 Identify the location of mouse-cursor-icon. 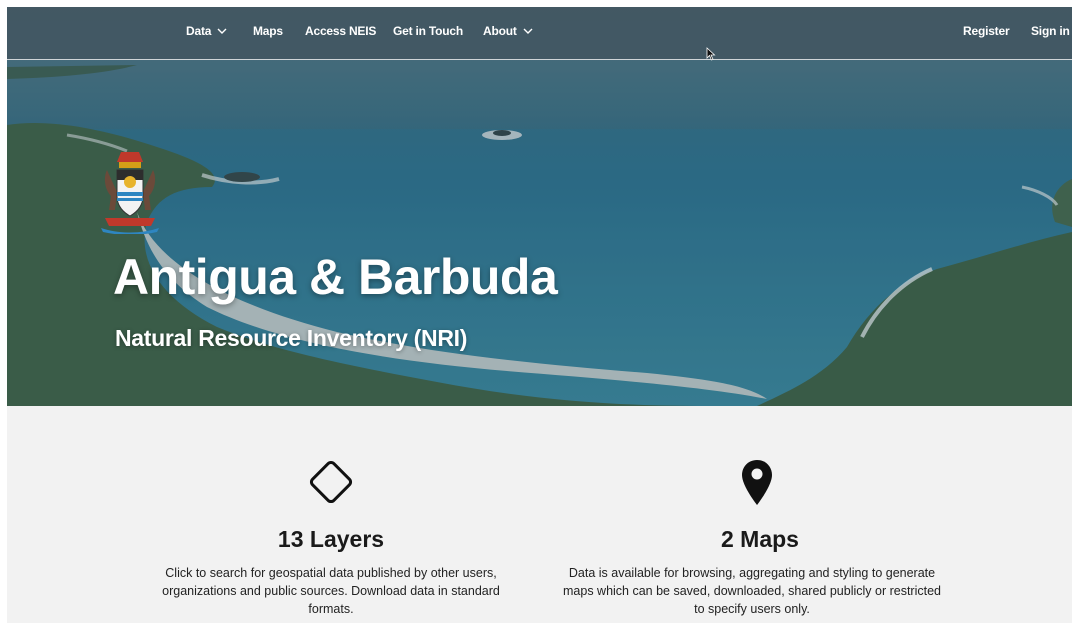
(711, 54).